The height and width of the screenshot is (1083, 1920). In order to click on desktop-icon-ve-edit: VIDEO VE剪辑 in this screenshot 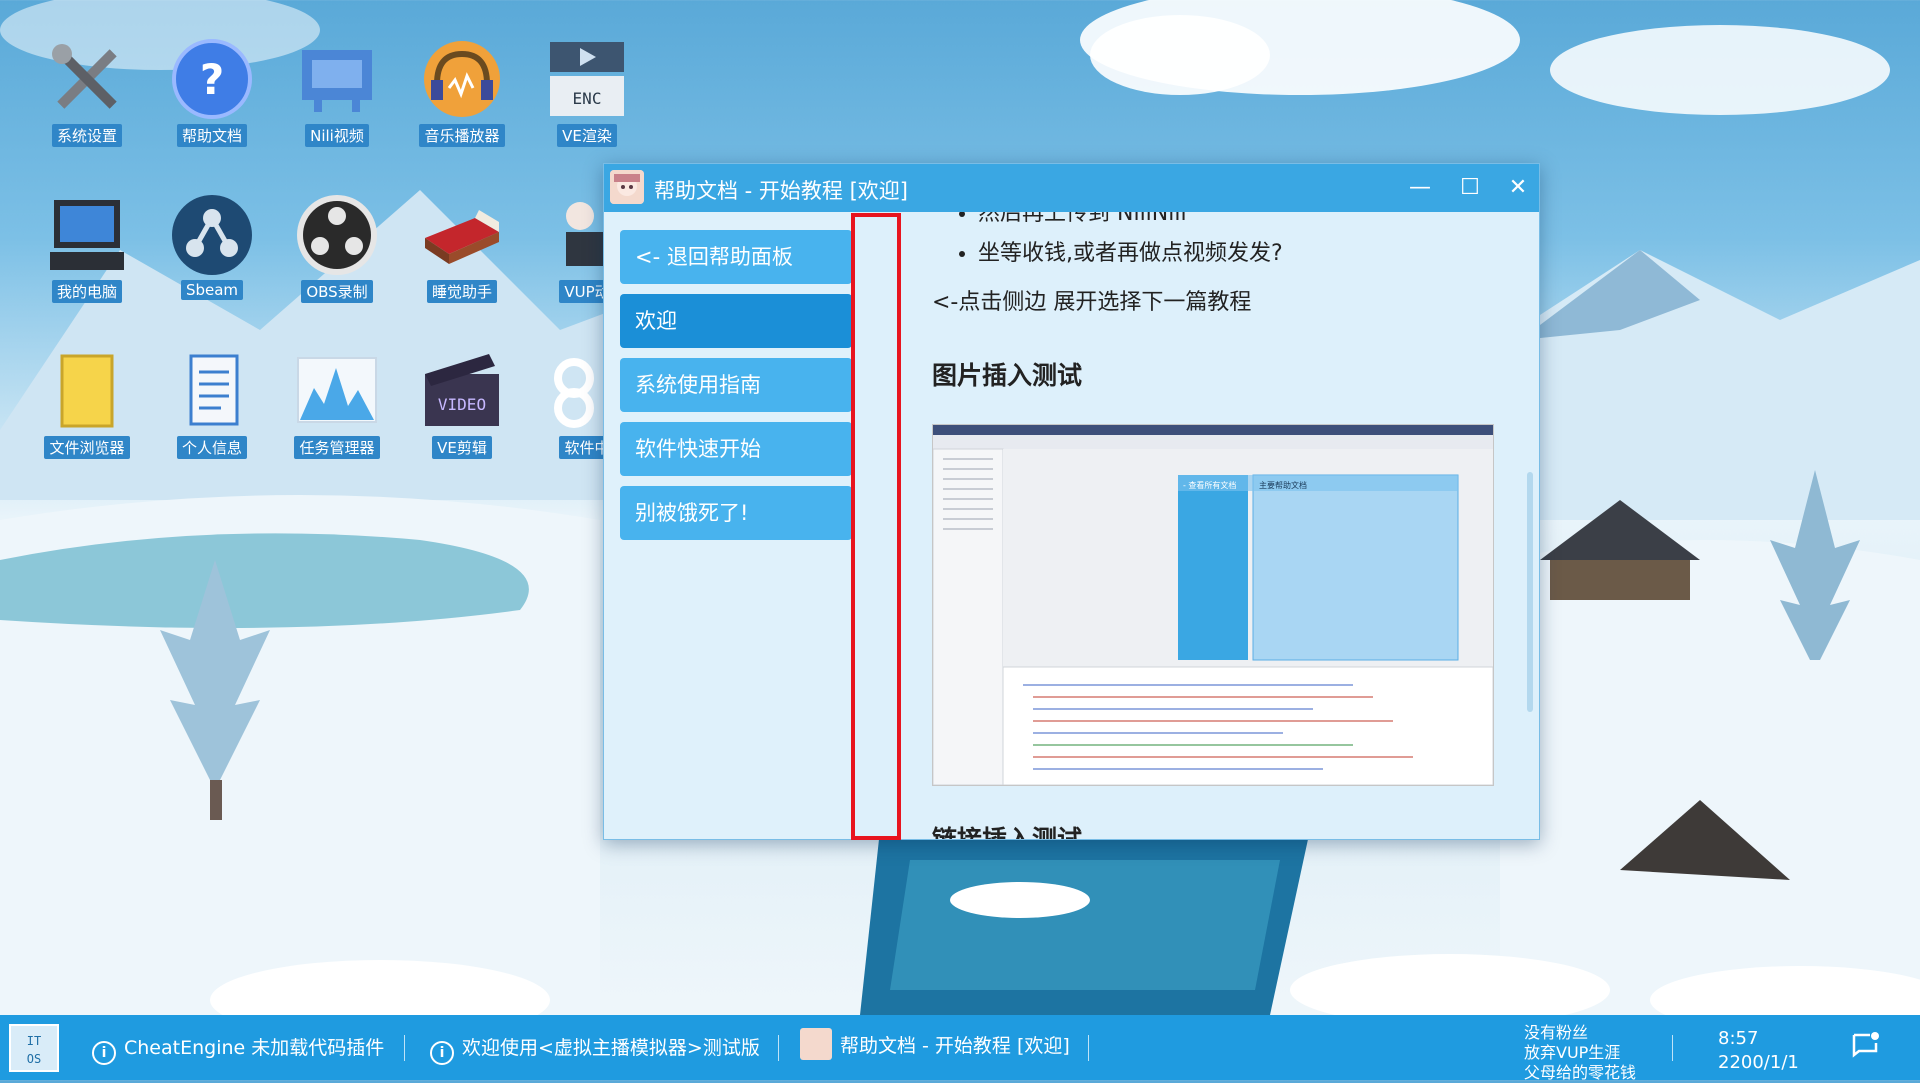, I will do `click(462, 405)`.